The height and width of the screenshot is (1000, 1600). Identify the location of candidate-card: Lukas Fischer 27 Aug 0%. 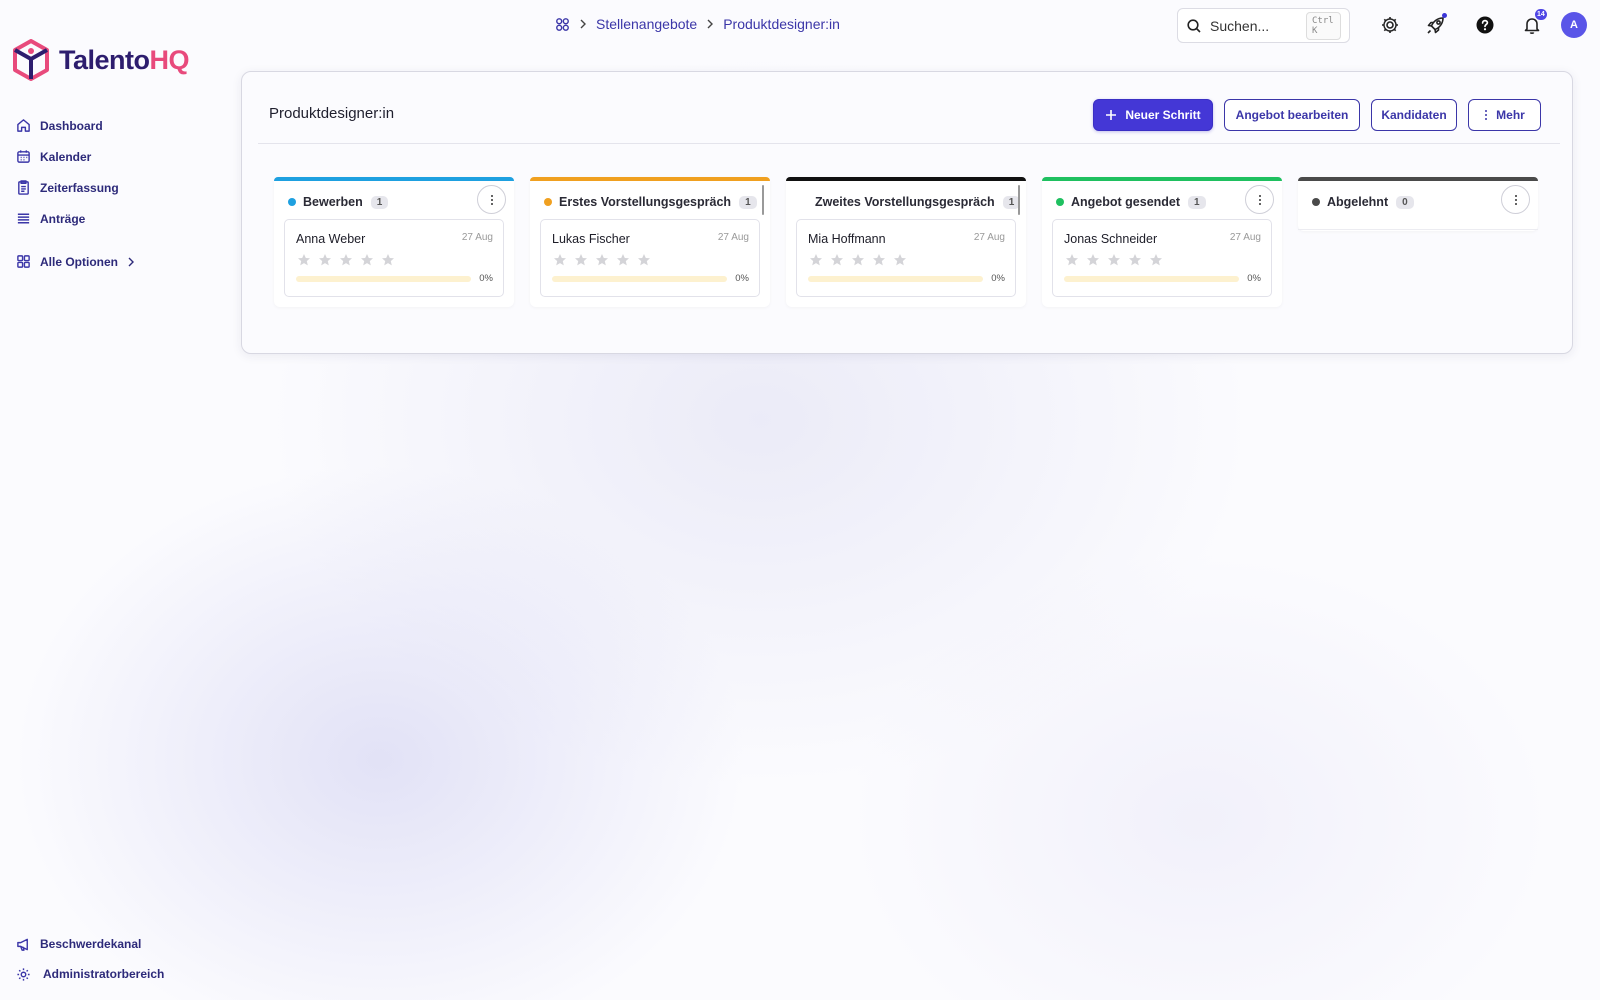
(650, 258).